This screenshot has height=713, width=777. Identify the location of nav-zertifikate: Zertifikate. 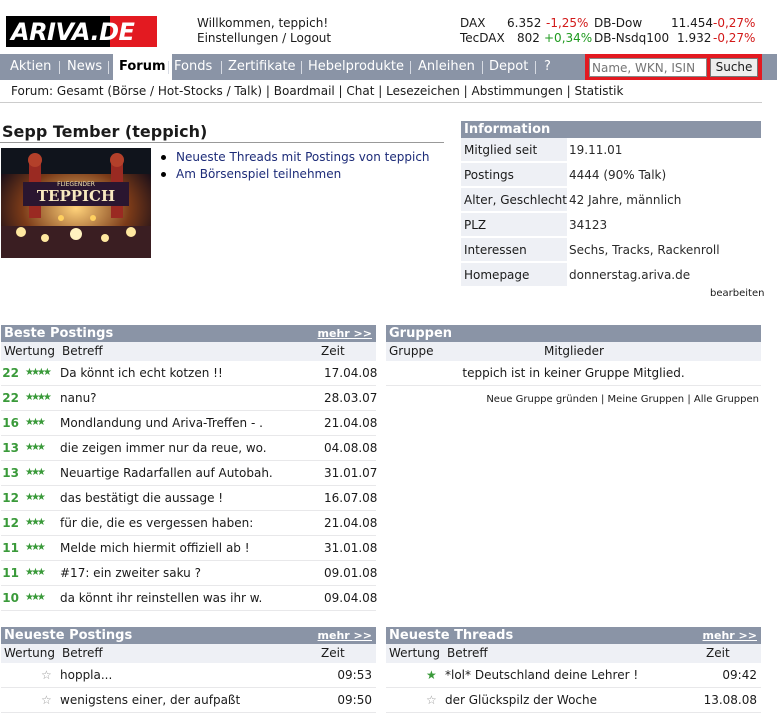
(262, 67).